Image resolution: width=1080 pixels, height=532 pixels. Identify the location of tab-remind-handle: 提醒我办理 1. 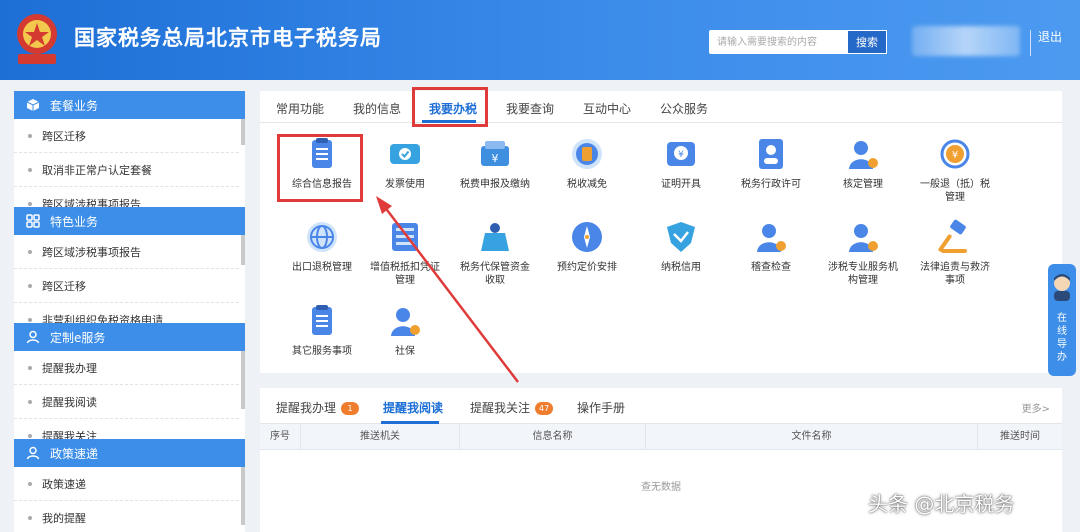
(318, 407).